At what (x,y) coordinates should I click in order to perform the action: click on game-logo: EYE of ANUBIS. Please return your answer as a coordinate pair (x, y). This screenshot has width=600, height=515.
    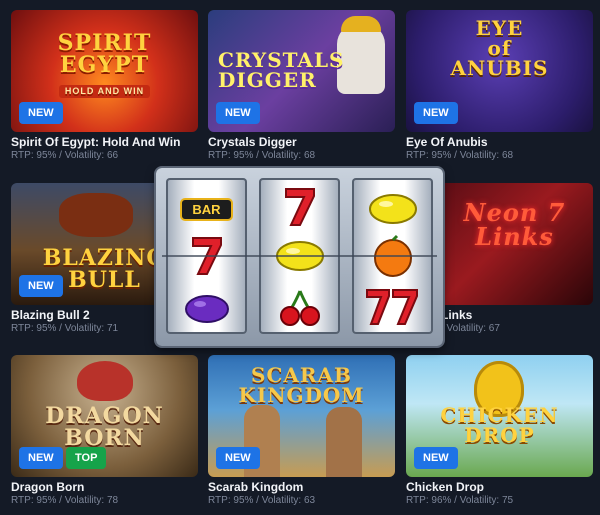
    Looking at the image, I should click on (499, 48).